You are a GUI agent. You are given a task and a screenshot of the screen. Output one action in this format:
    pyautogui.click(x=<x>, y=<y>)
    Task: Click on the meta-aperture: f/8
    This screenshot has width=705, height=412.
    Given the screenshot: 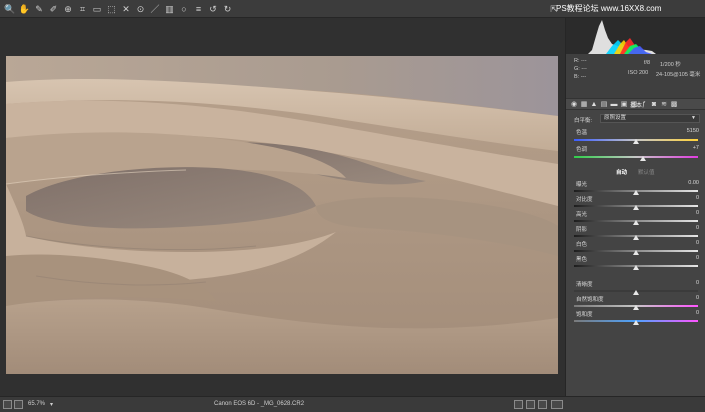 What is the action you would take?
    pyautogui.click(x=647, y=63)
    